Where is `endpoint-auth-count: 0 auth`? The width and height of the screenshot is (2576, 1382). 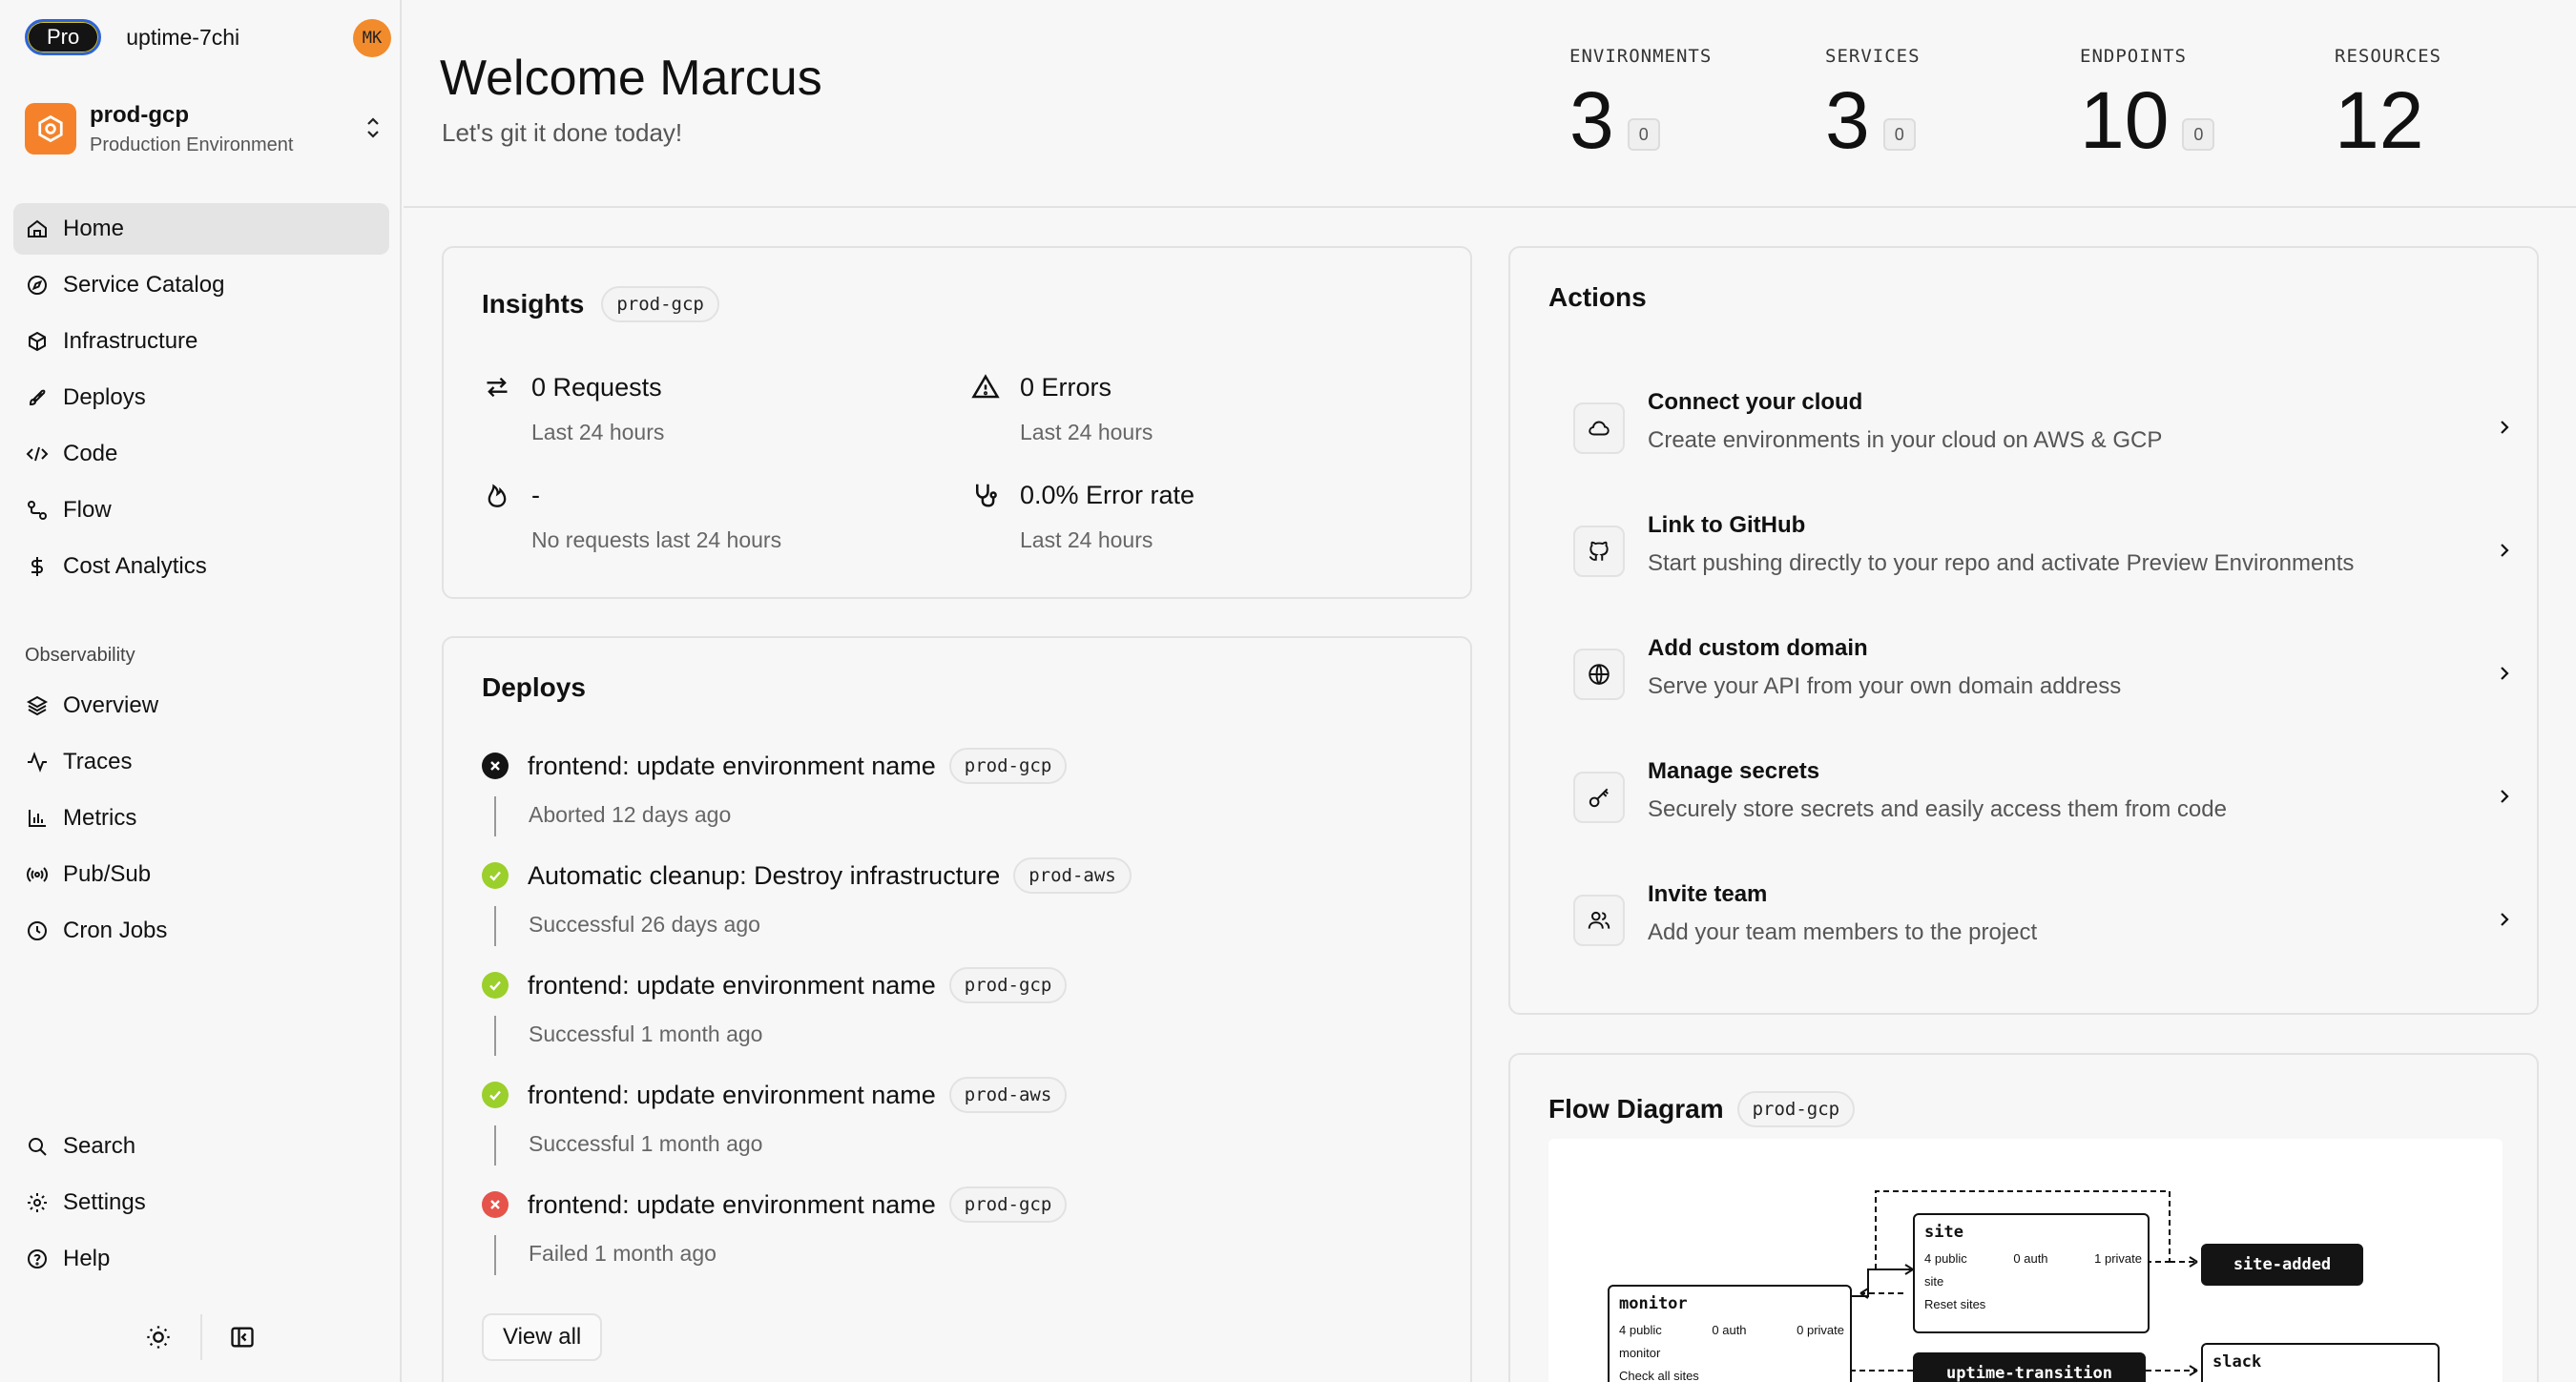
endpoint-auth-count: 0 auth is located at coordinates (2030, 1258).